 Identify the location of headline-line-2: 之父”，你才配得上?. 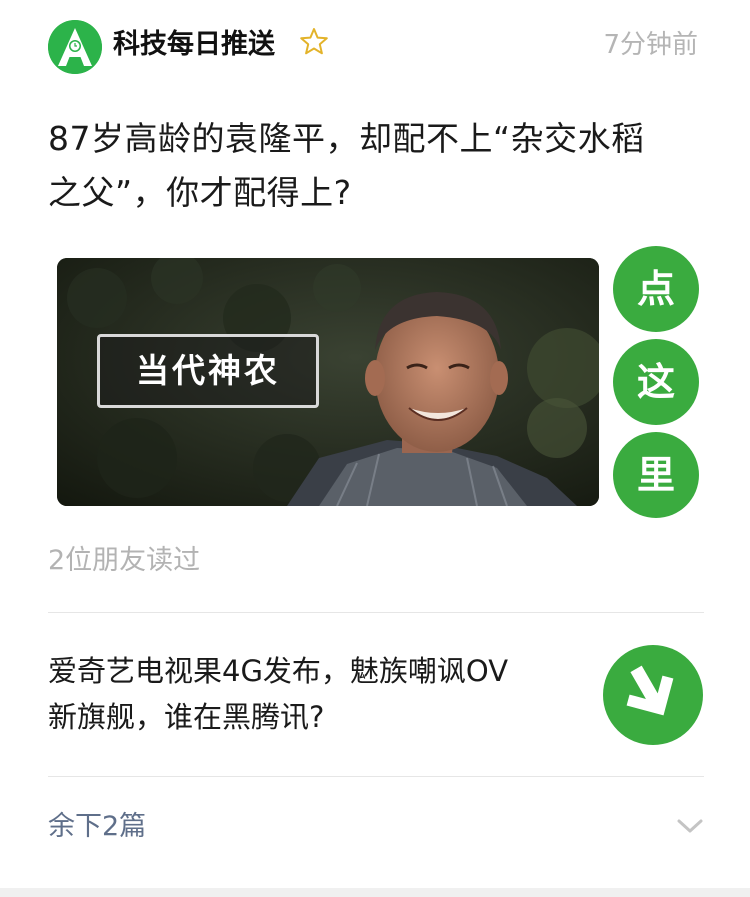
(200, 192).